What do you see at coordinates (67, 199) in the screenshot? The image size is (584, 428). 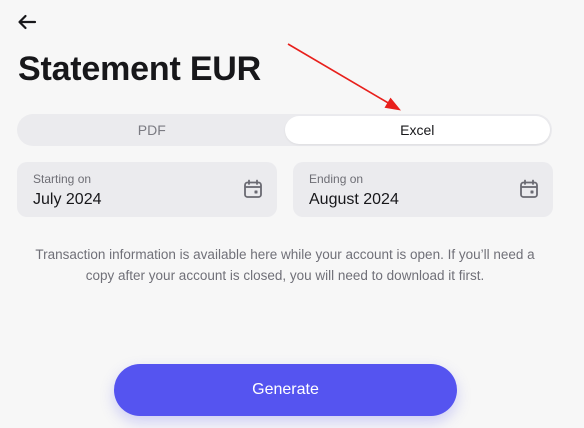 I see `start-date-value: July 2024` at bounding box center [67, 199].